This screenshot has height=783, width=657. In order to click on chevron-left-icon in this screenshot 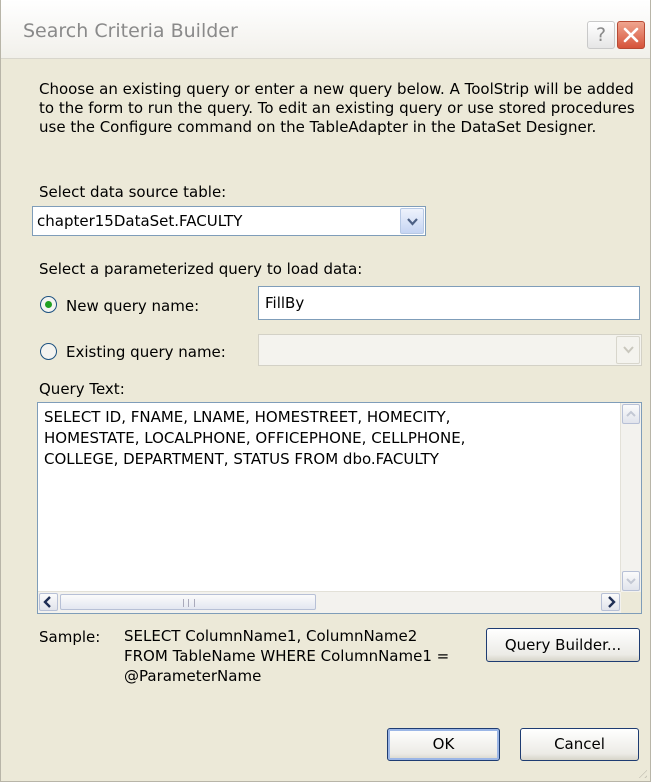, I will do `click(47, 602)`.